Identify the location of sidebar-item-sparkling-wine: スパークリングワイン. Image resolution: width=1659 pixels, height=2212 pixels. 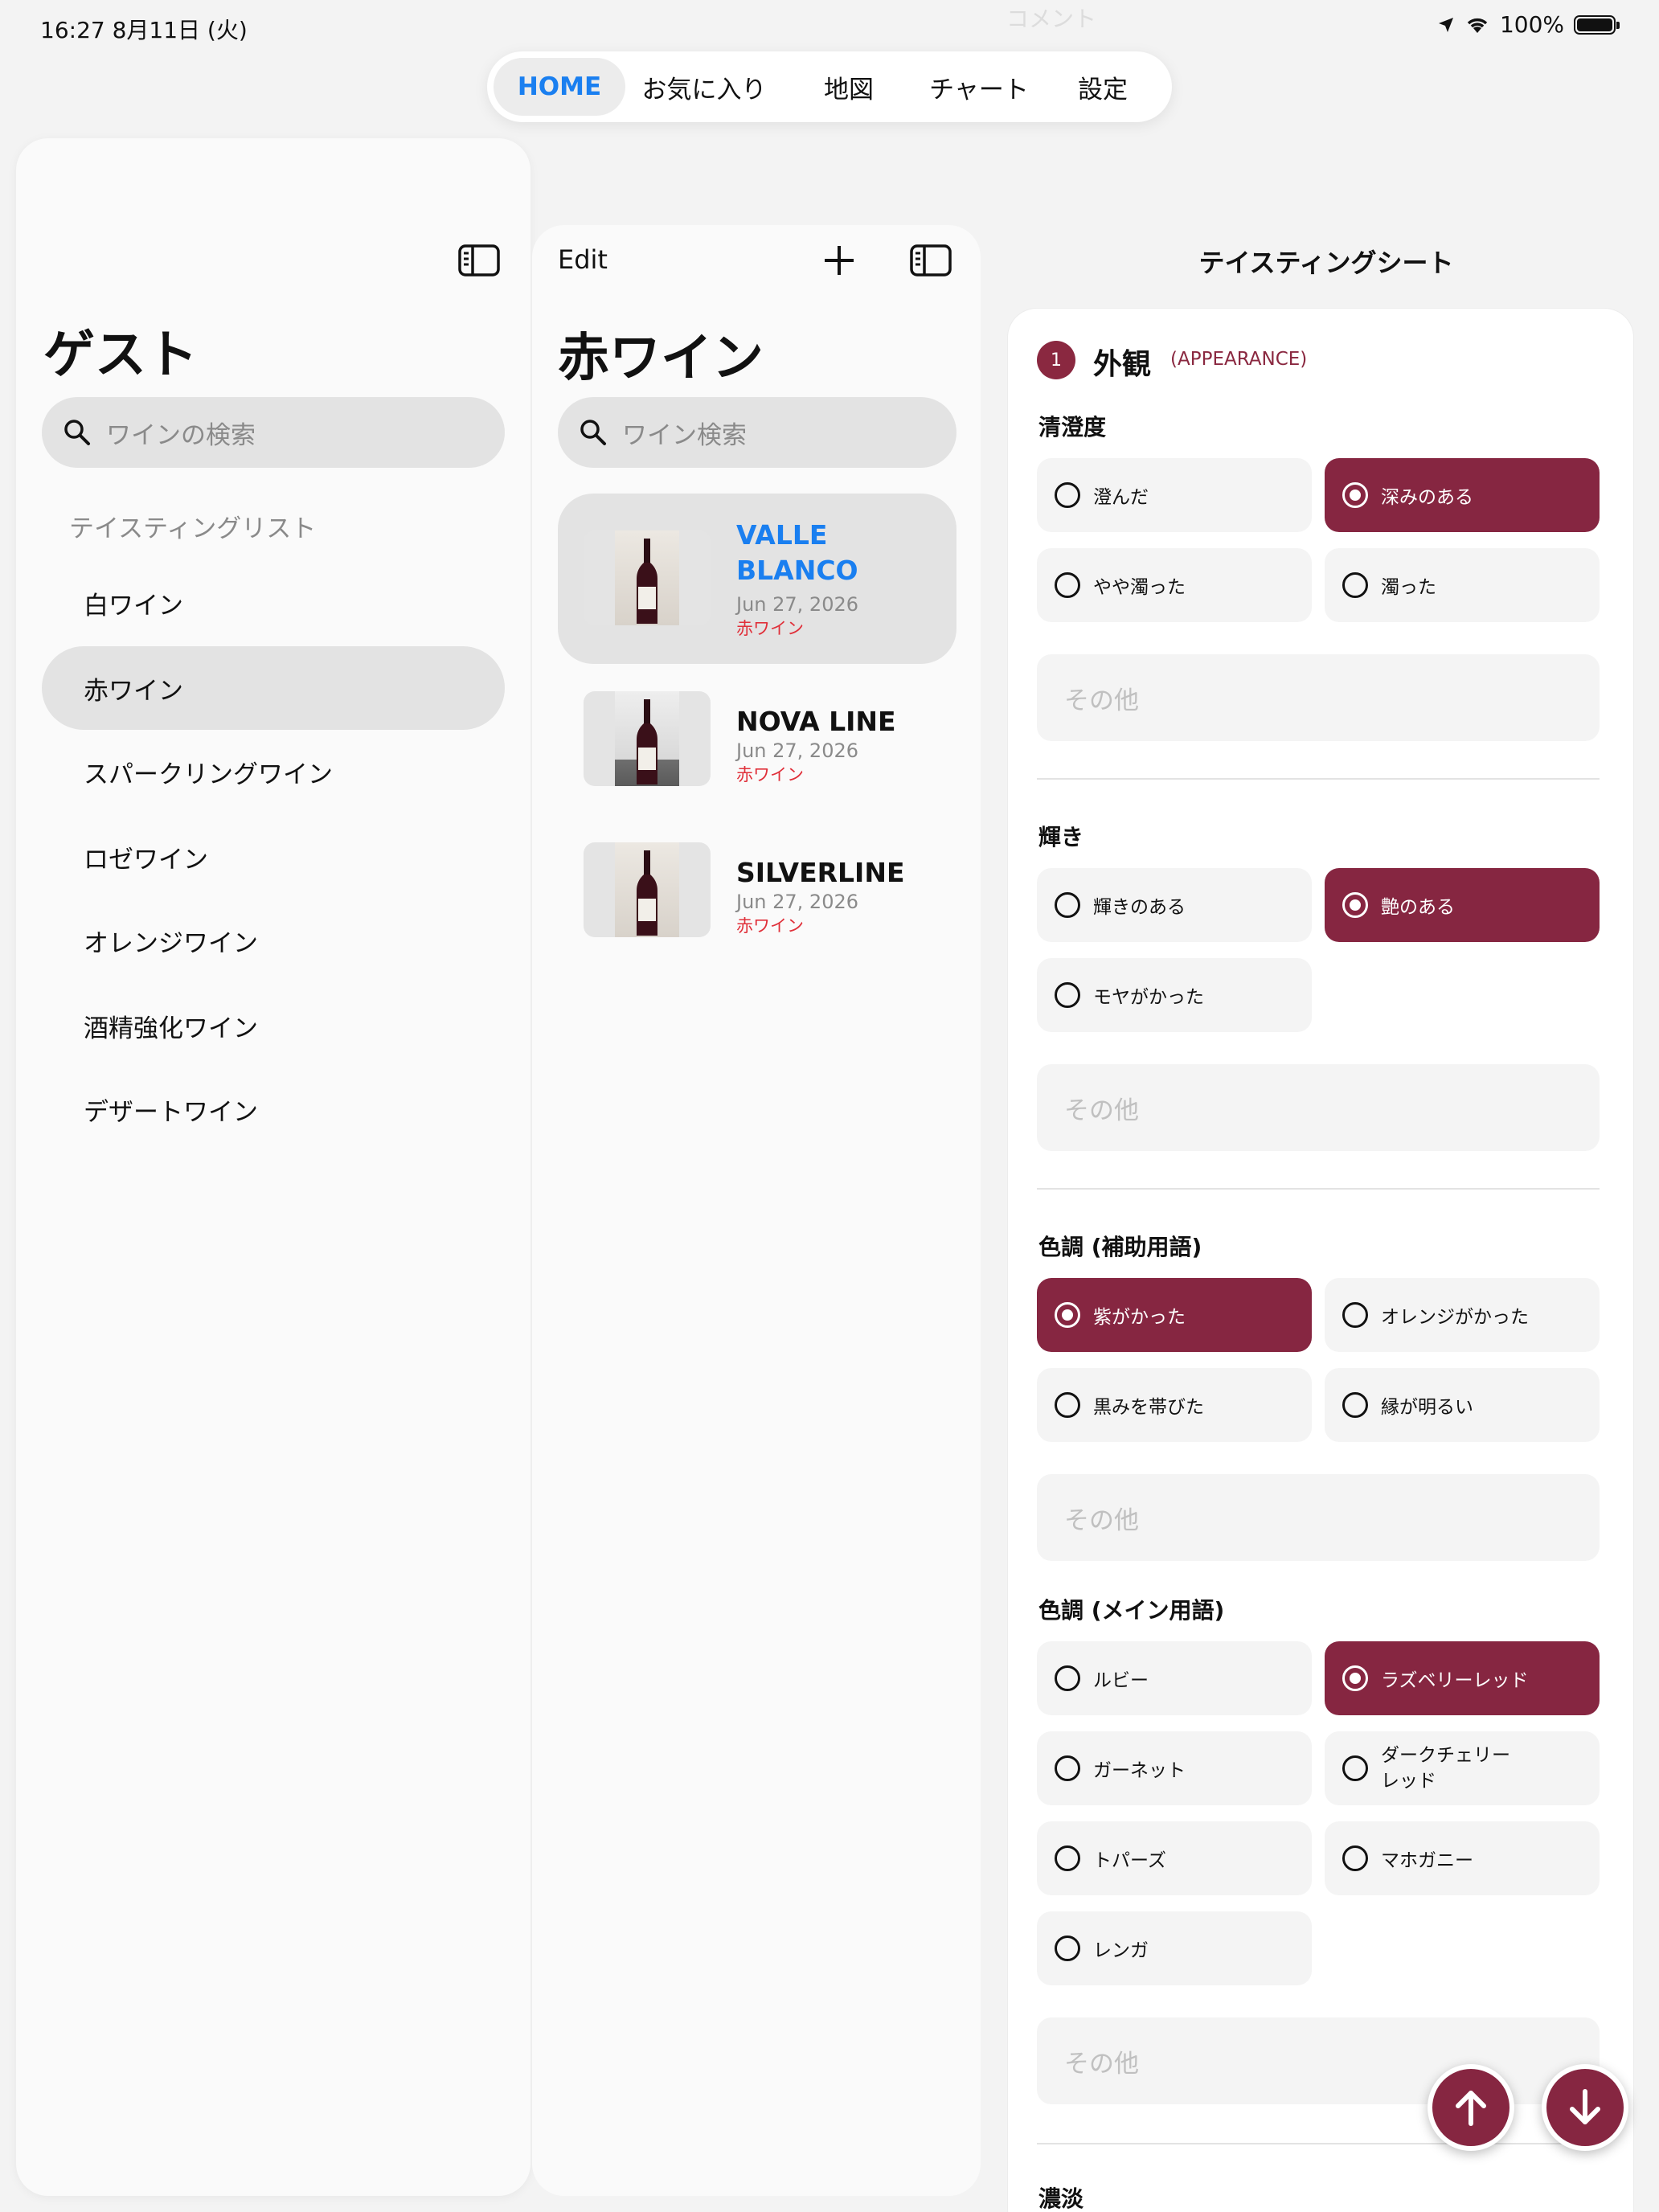
(273, 771).